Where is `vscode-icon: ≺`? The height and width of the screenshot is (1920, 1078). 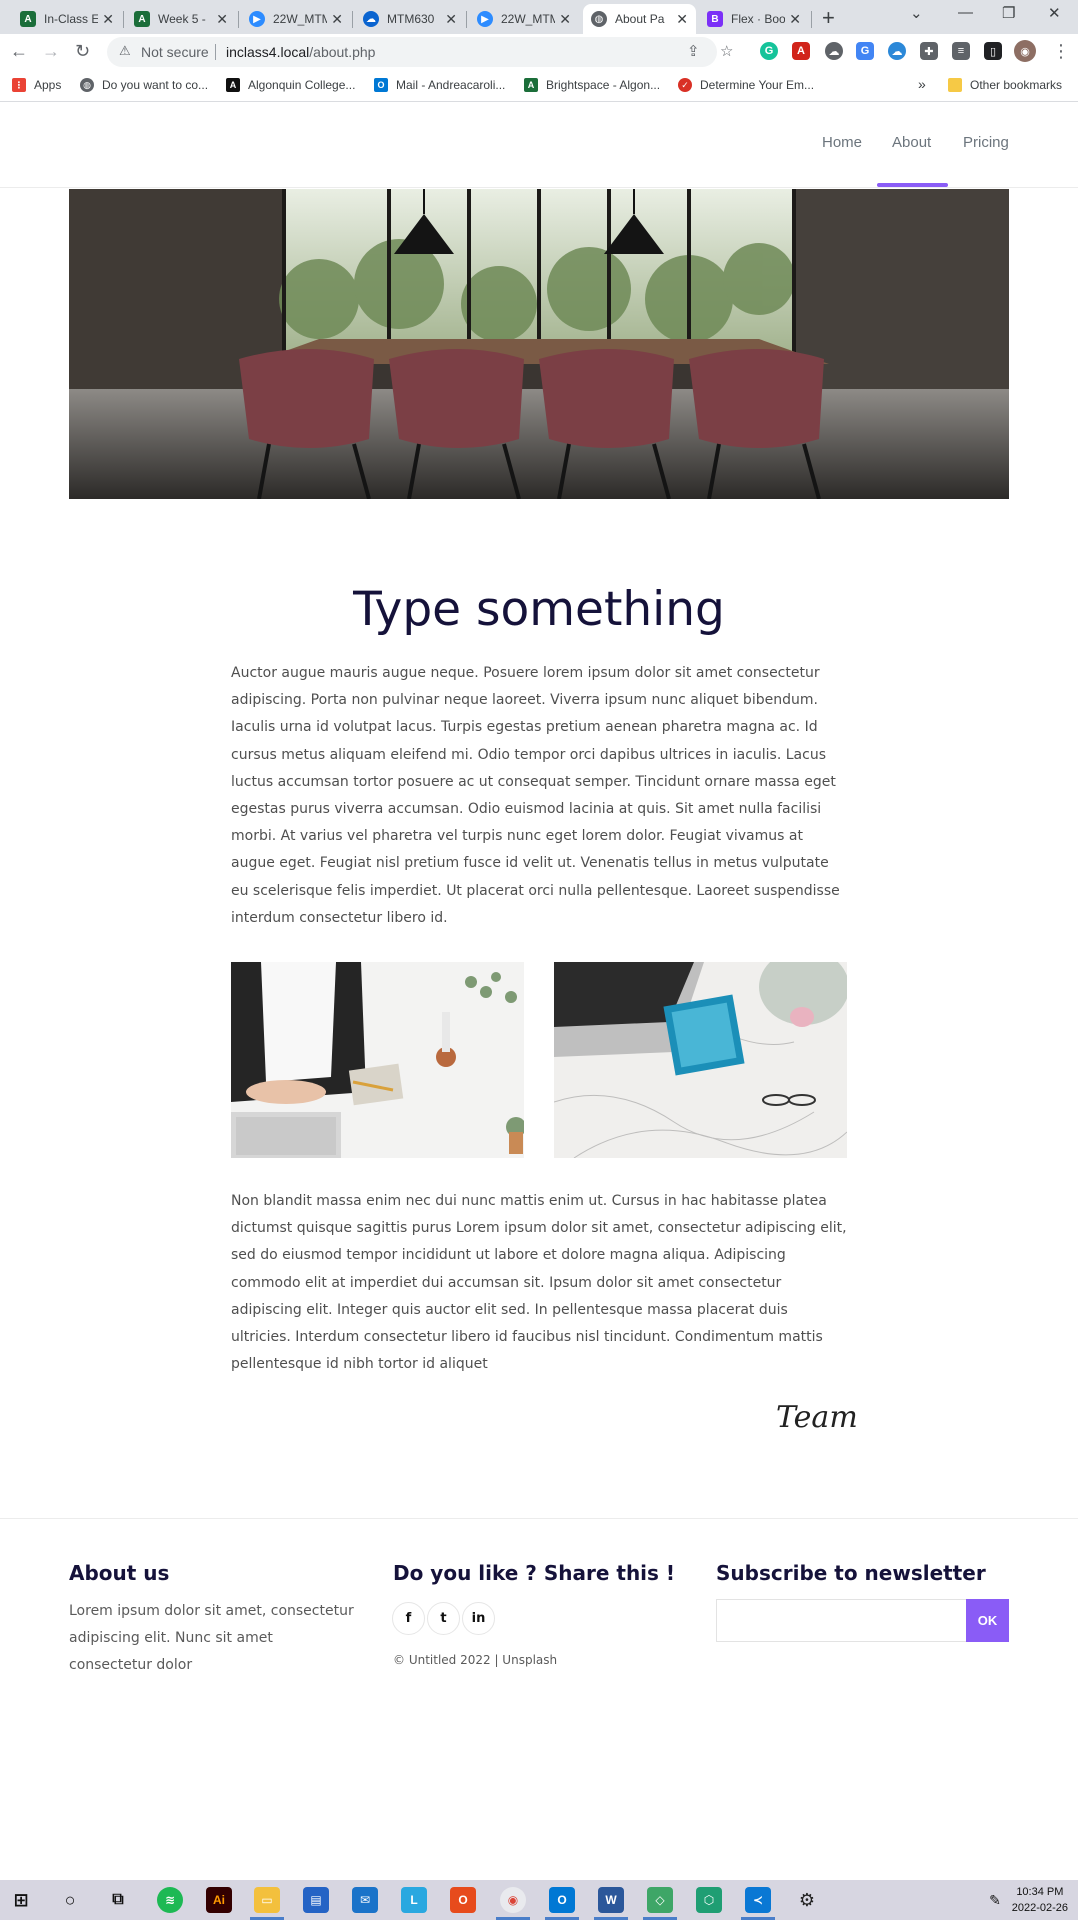 vscode-icon: ≺ is located at coordinates (758, 1900).